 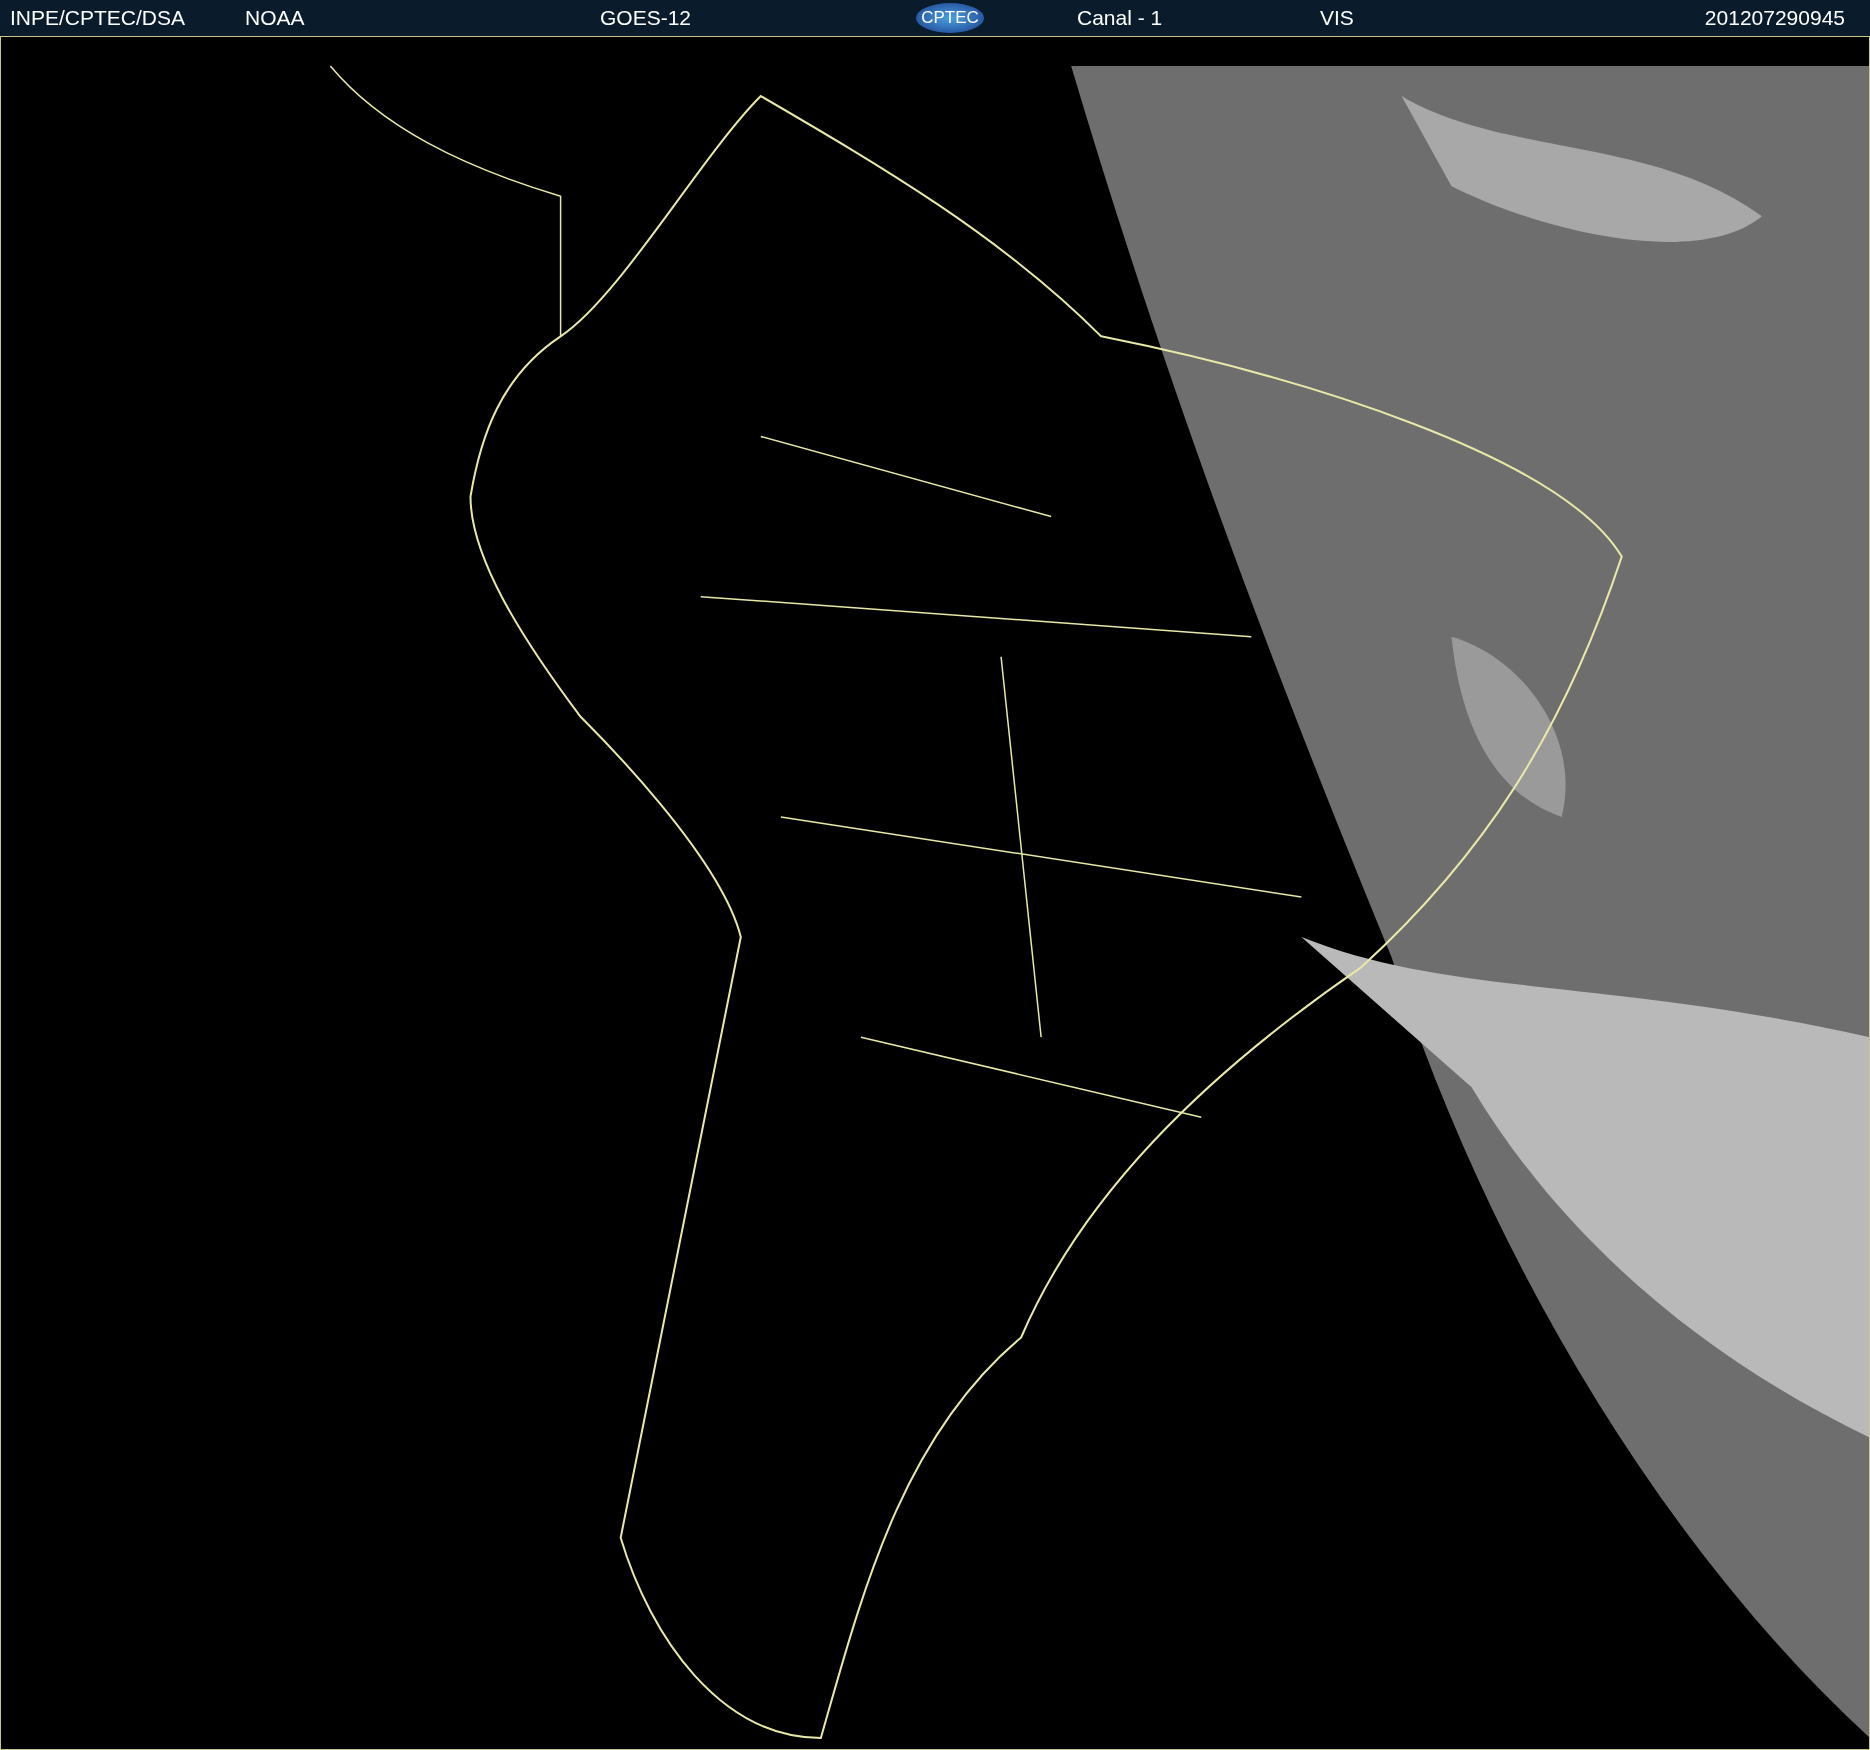 I want to click on channel-label: Canal - 1, so click(x=1120, y=18).